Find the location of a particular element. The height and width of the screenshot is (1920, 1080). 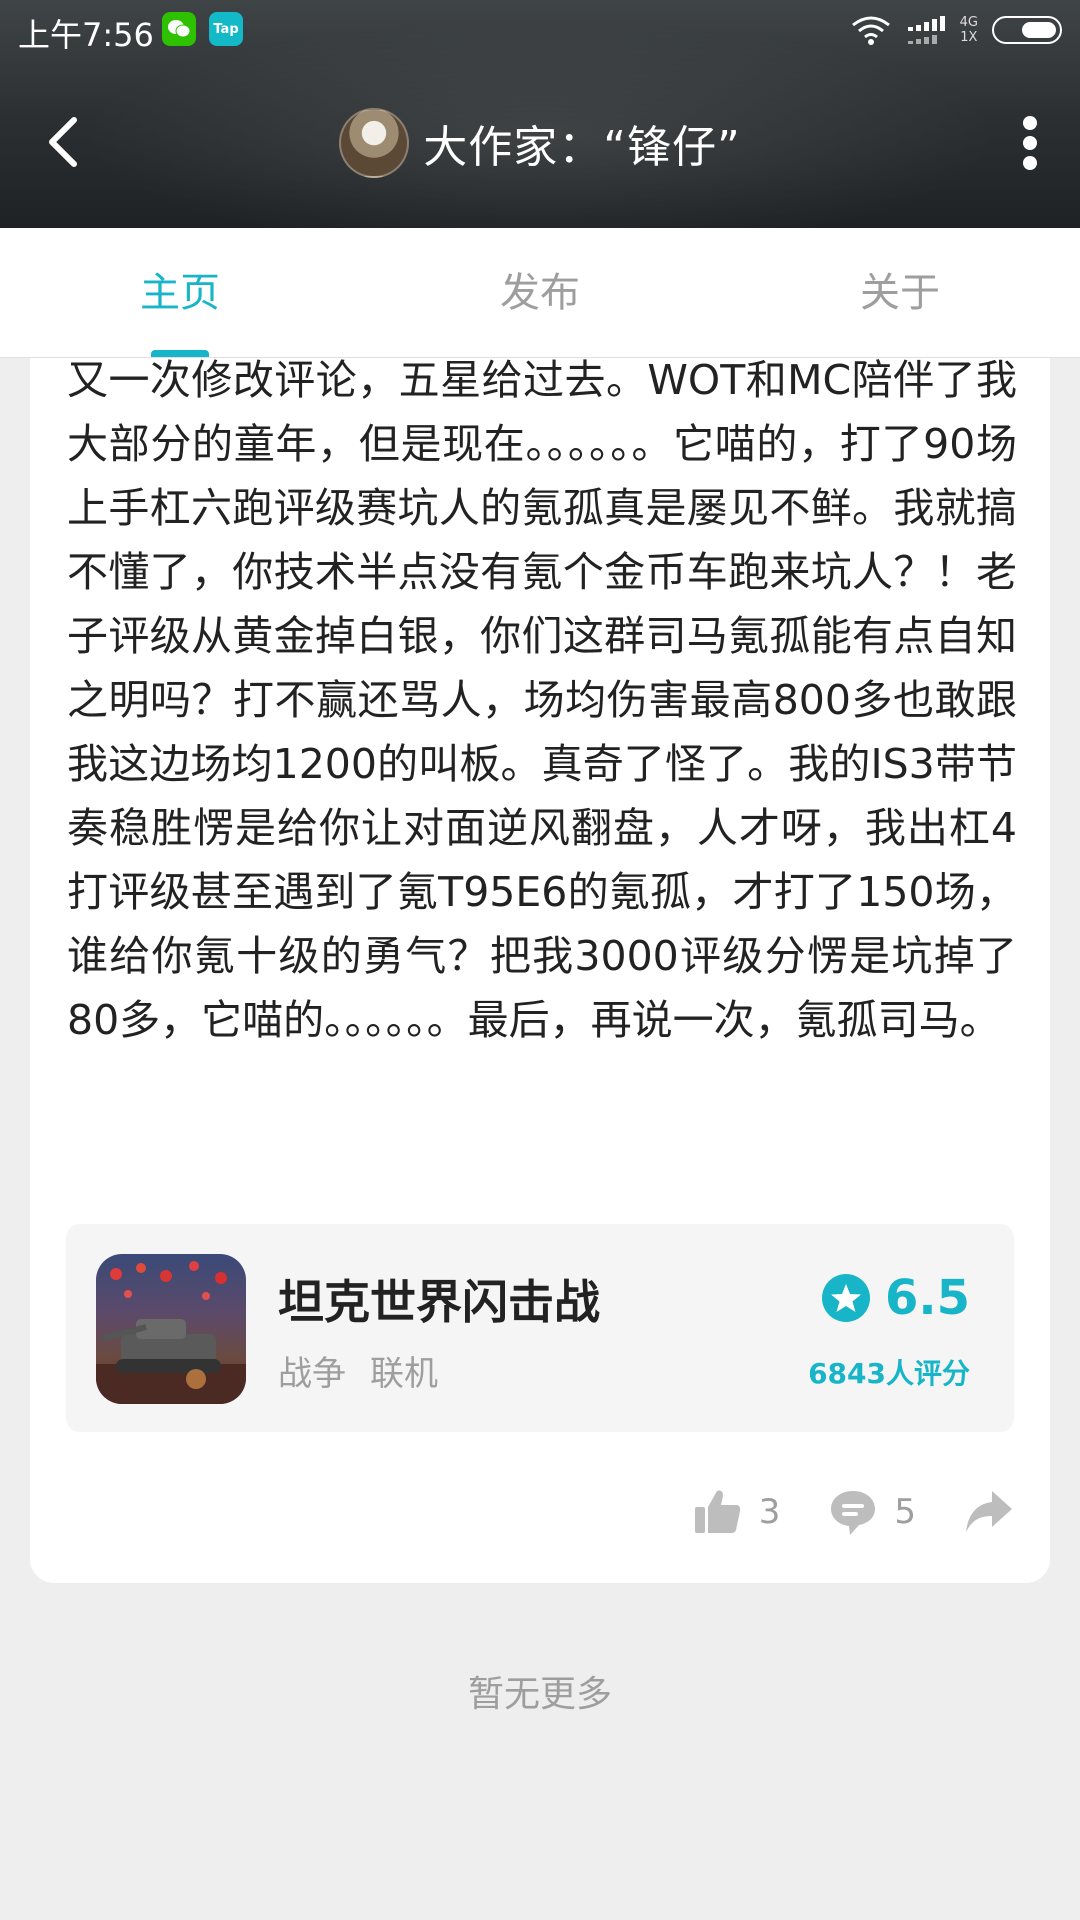

more-vertical-icon is located at coordinates (1030, 143).